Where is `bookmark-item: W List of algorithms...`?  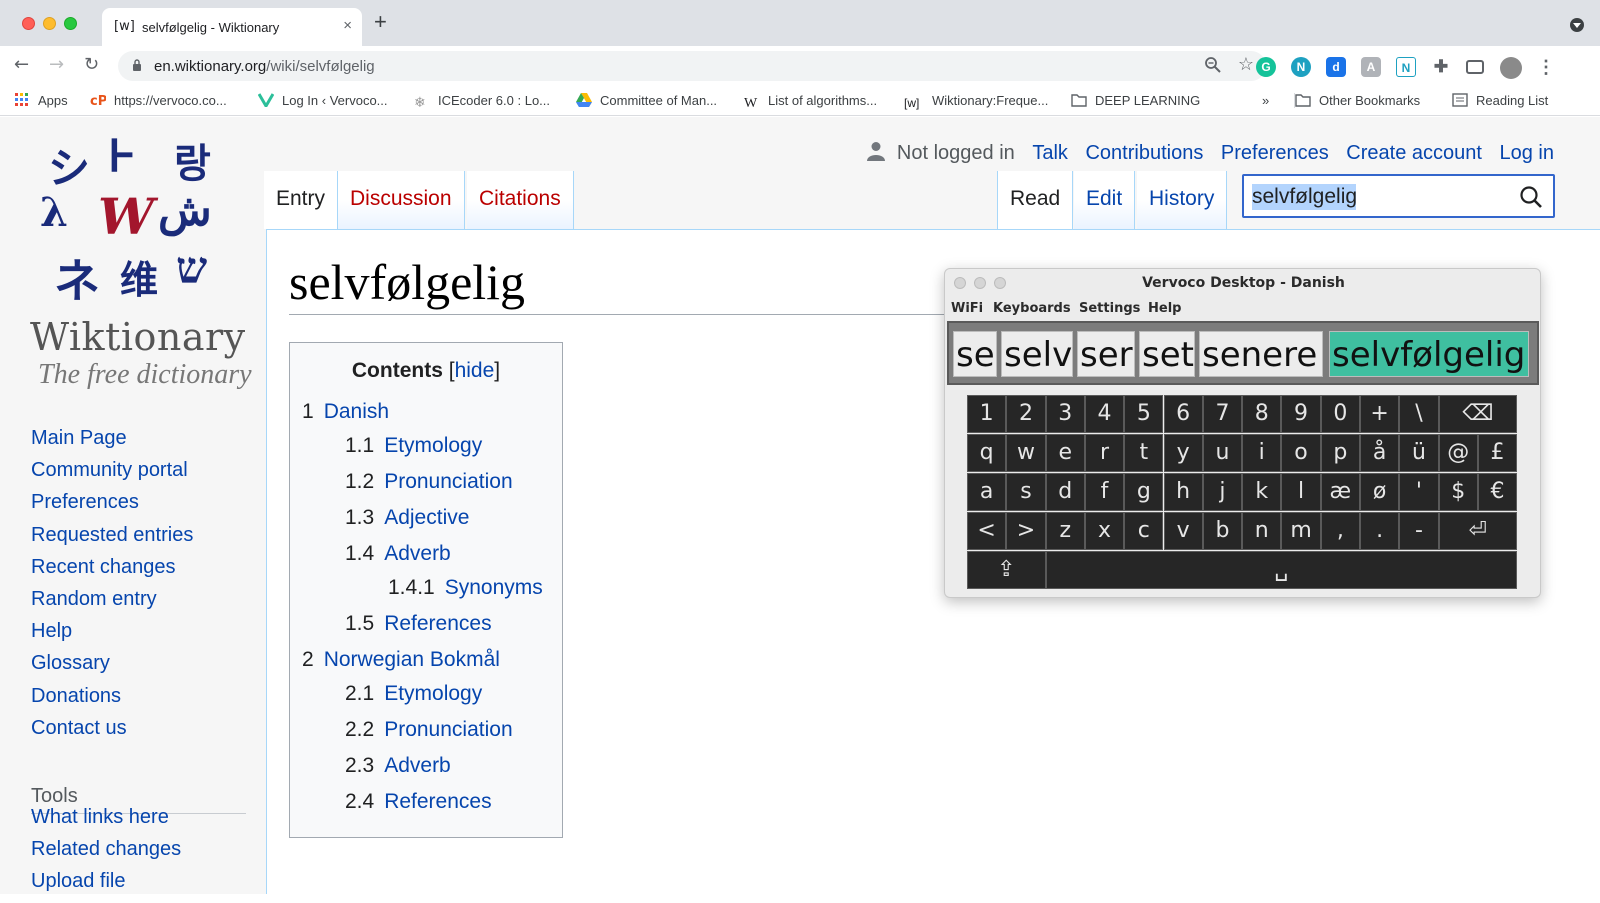 bookmark-item: W List of algorithms... is located at coordinates (810, 102).